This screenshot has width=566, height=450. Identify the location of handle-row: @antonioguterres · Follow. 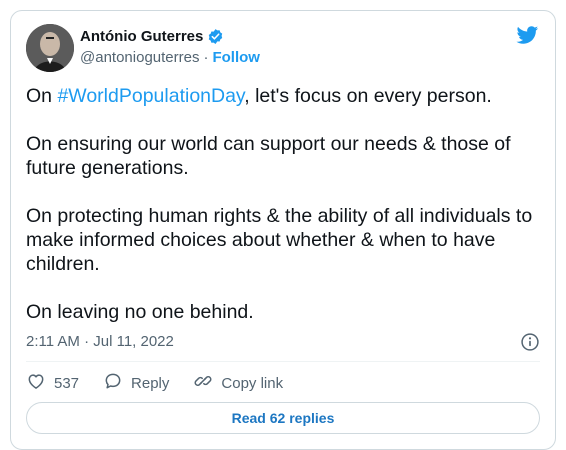
(170, 57).